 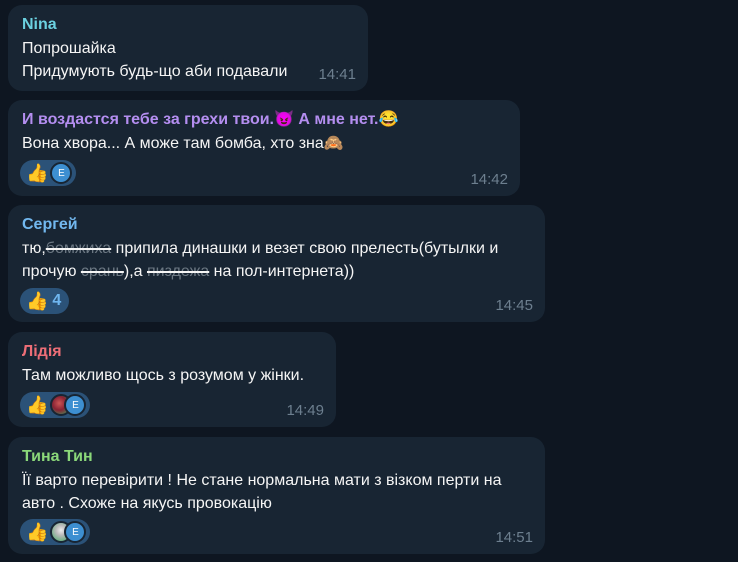 I want to click on message-time: 14:45, so click(x=514, y=305).